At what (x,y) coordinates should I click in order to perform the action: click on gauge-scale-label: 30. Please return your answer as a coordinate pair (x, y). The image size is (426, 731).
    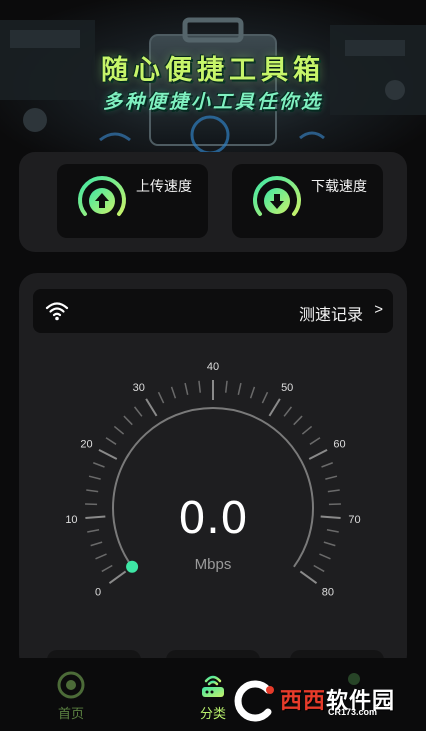
    Looking at the image, I should click on (139, 388).